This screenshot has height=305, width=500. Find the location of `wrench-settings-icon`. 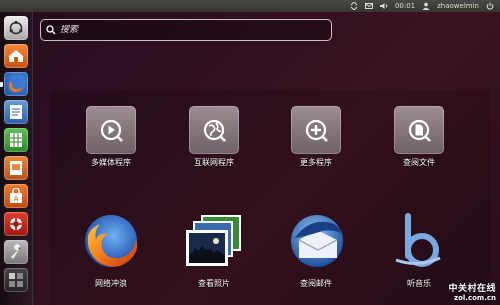

wrench-settings-icon is located at coordinates (16, 251).